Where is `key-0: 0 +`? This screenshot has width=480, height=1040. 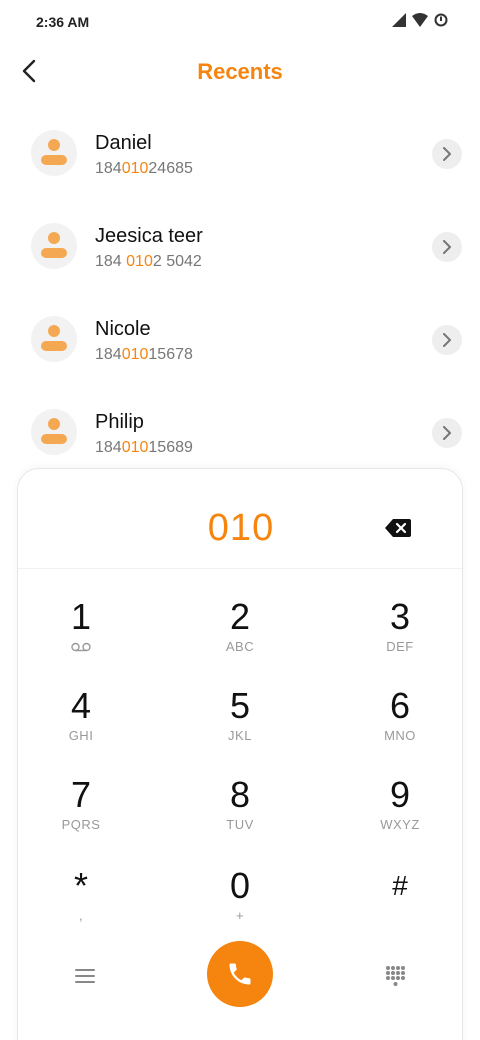
key-0: 0 + is located at coordinates (240, 906).